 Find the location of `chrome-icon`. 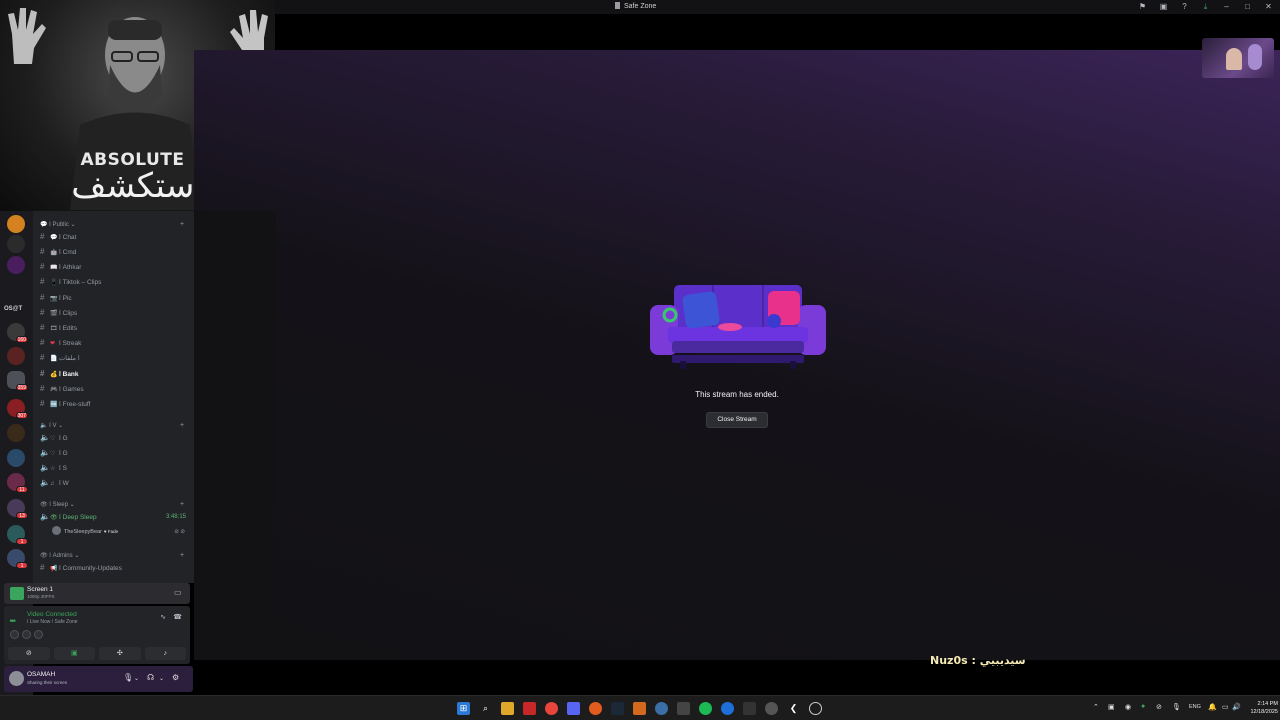

chrome-icon is located at coordinates (551, 708).